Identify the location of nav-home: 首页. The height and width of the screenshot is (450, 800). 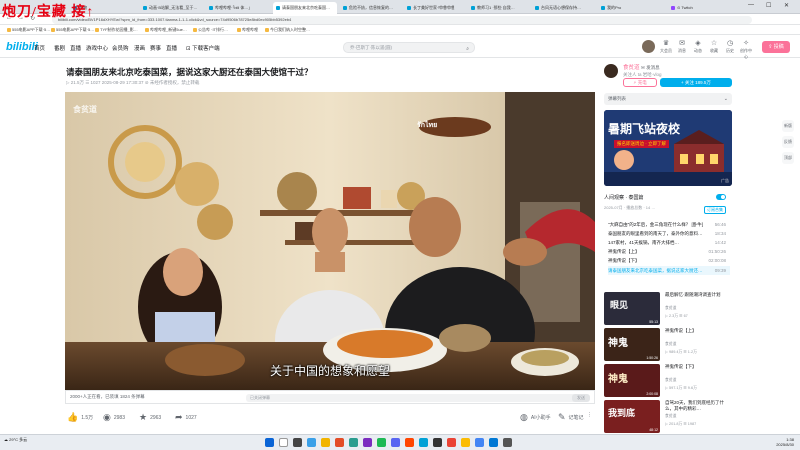
(39, 48).